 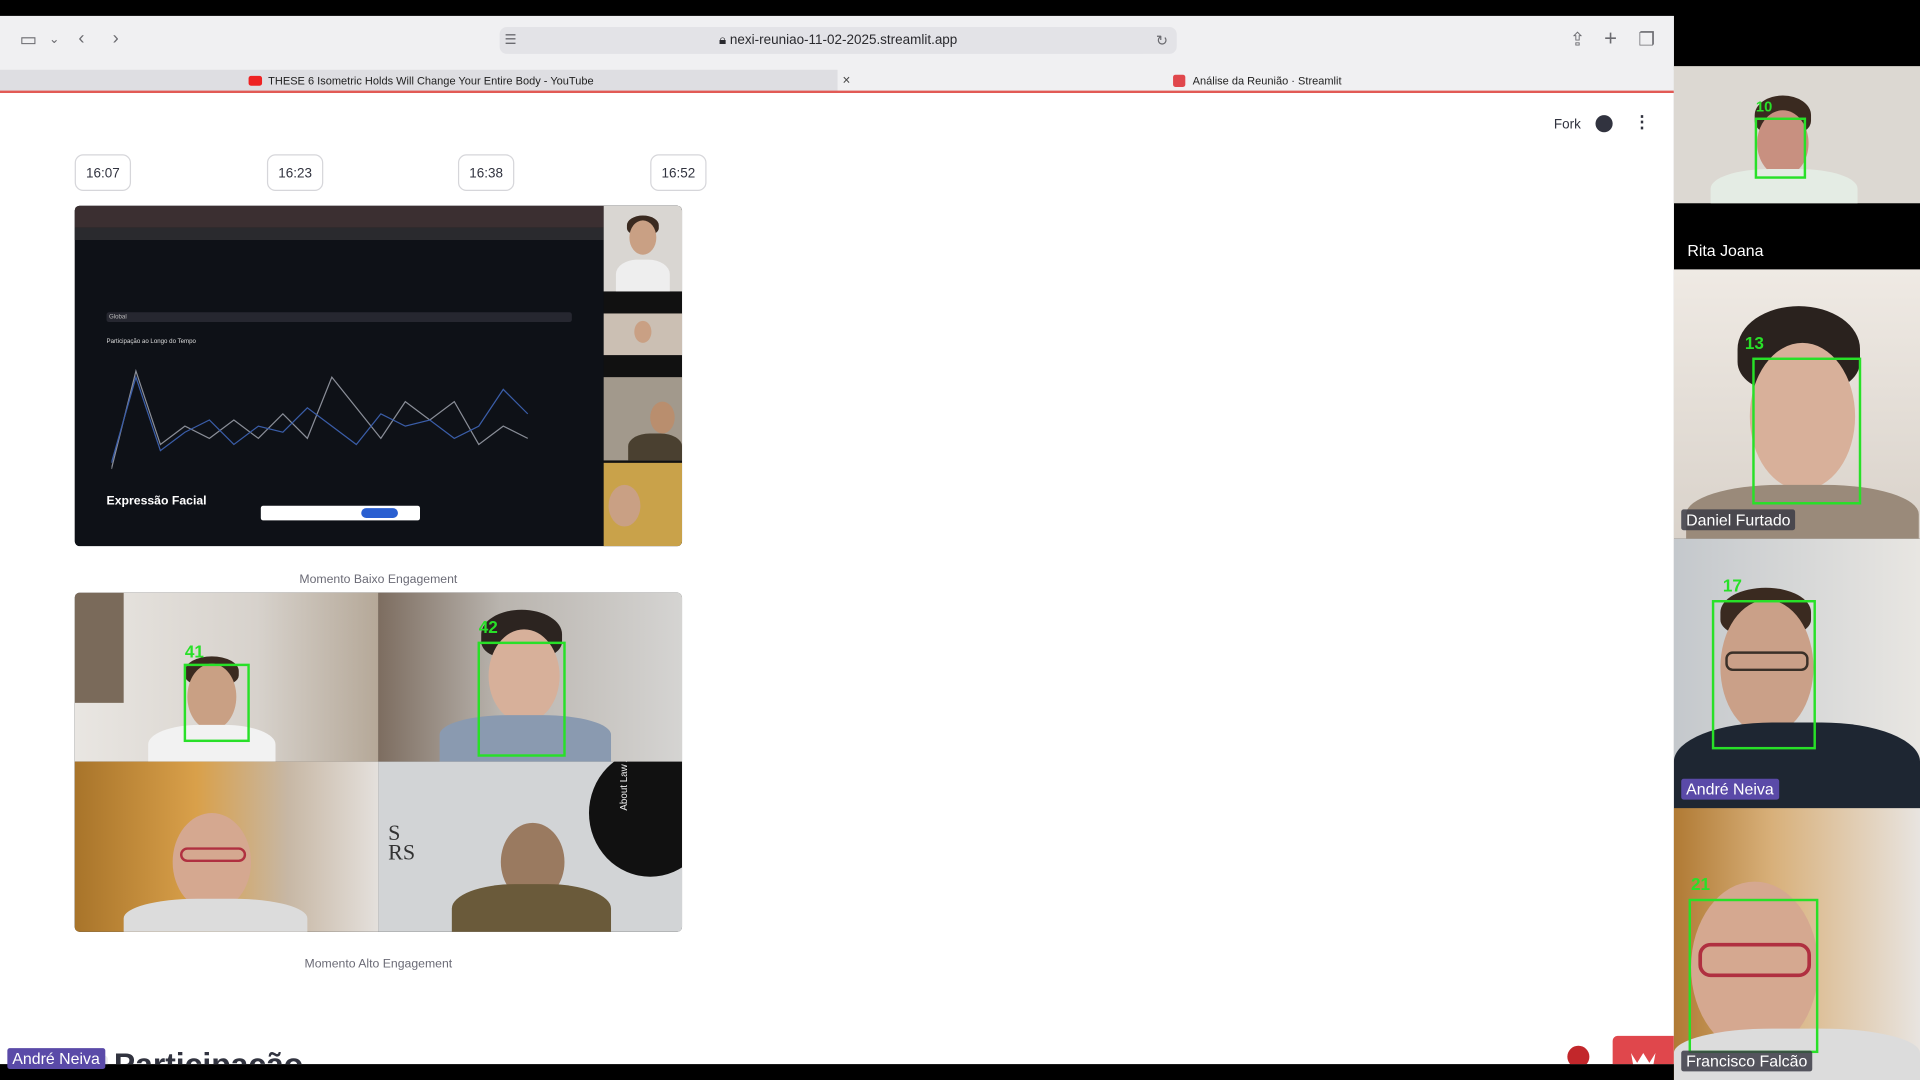 What do you see at coordinates (1643, 1050) in the screenshot?
I see `streamlit-badge` at bounding box center [1643, 1050].